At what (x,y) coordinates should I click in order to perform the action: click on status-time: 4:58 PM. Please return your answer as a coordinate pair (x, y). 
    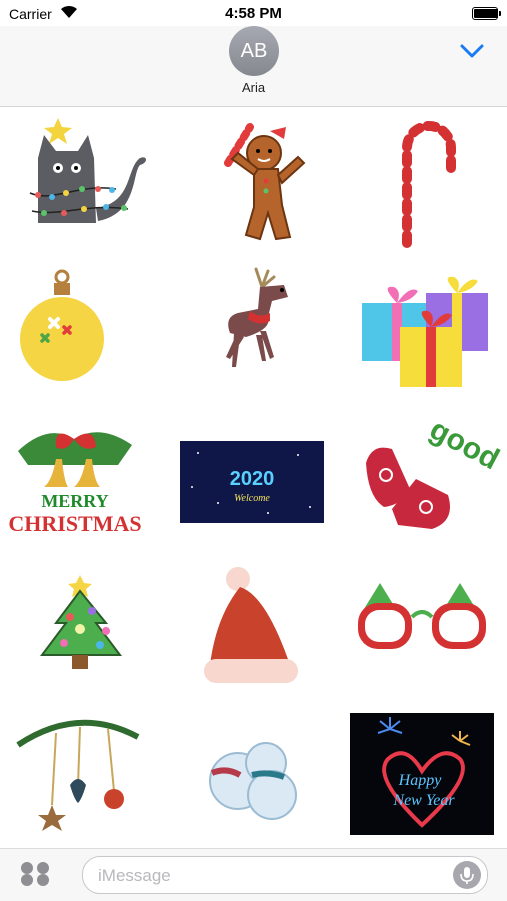
    Looking at the image, I should click on (253, 13).